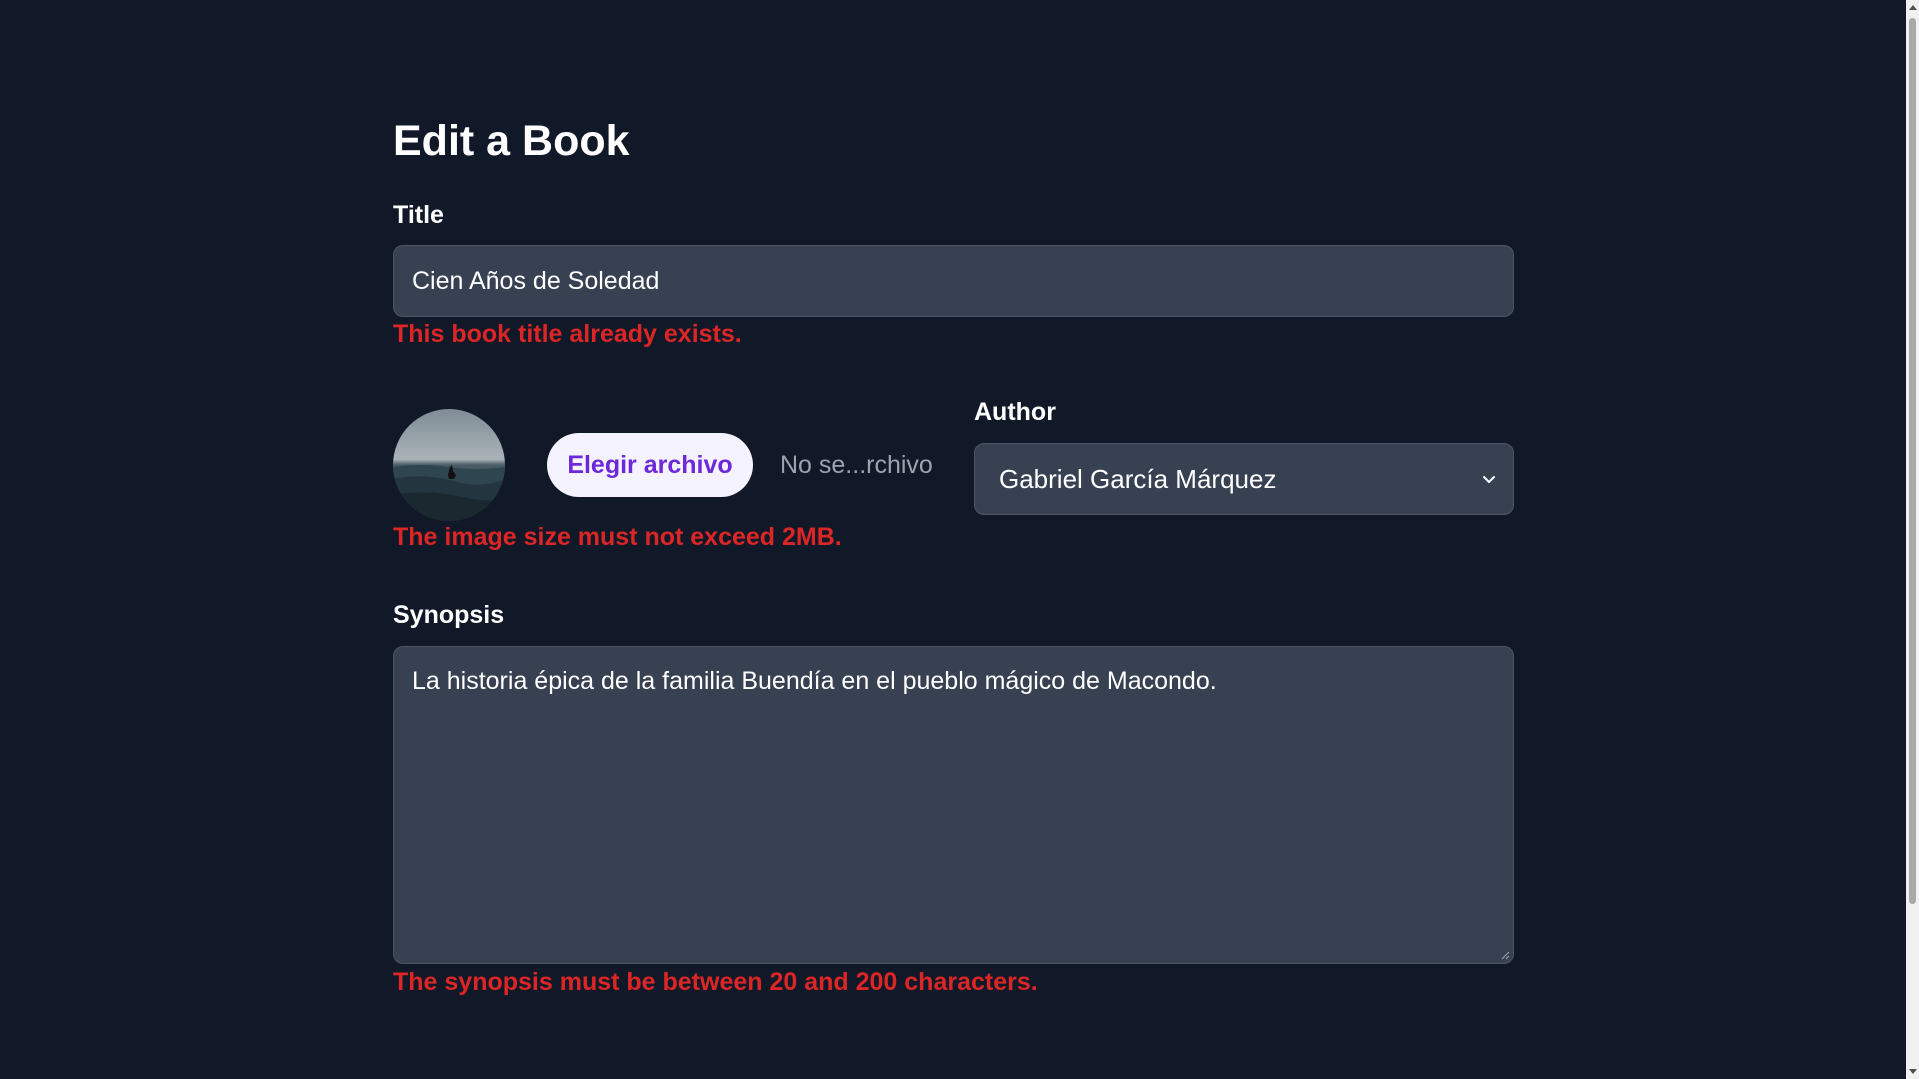 The image size is (1919, 1079). What do you see at coordinates (536, 280) in the screenshot?
I see `title-input-value: Cien Años de Soledad` at bounding box center [536, 280].